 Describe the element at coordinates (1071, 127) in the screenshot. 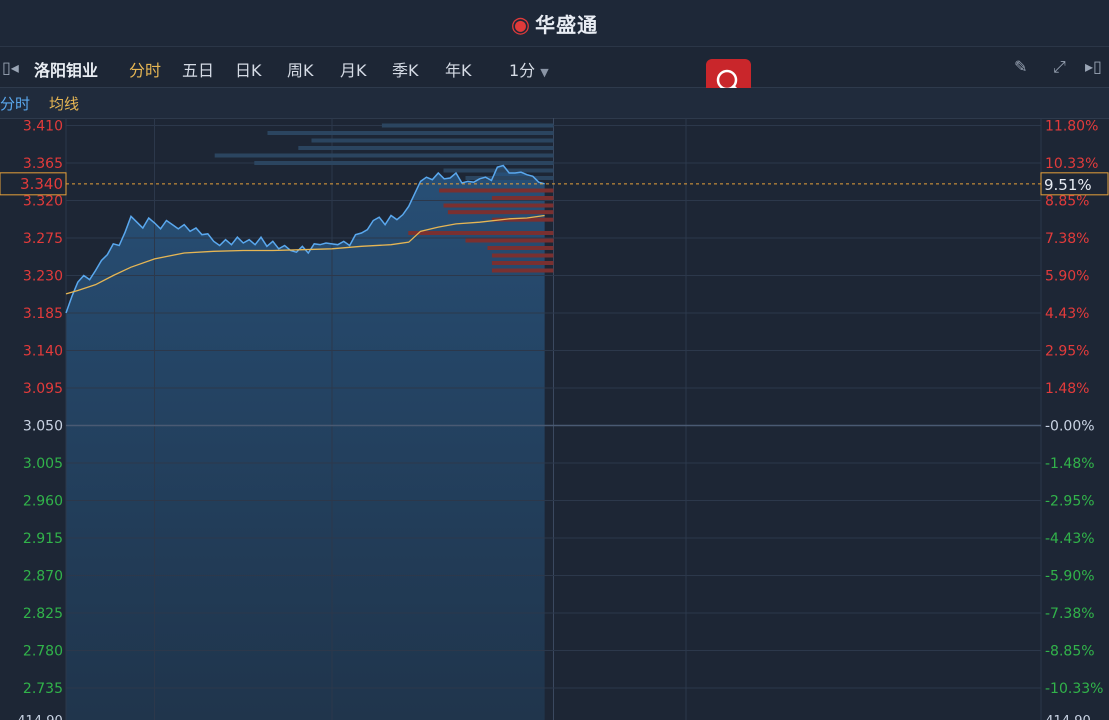

I see `y-tick-right: 11.80%` at that location.